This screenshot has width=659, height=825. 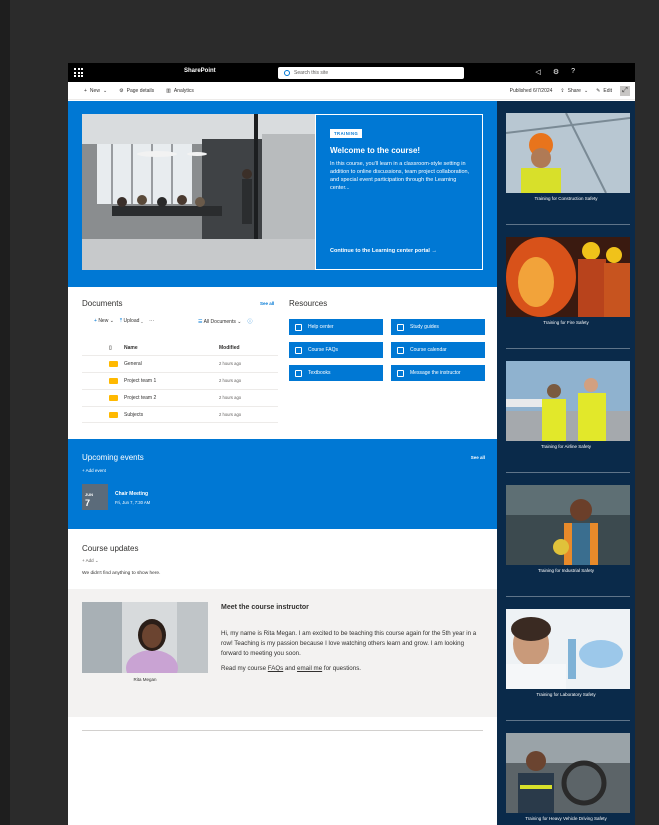 I want to click on documents-view-selector: ☰ All Documents ⌄ ⓘ, so click(x=225, y=322).